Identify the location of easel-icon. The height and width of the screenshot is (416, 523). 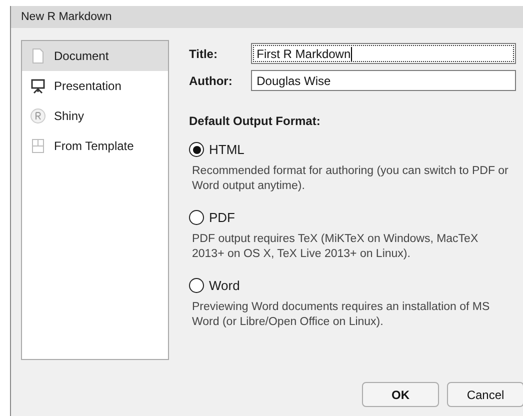
(38, 86).